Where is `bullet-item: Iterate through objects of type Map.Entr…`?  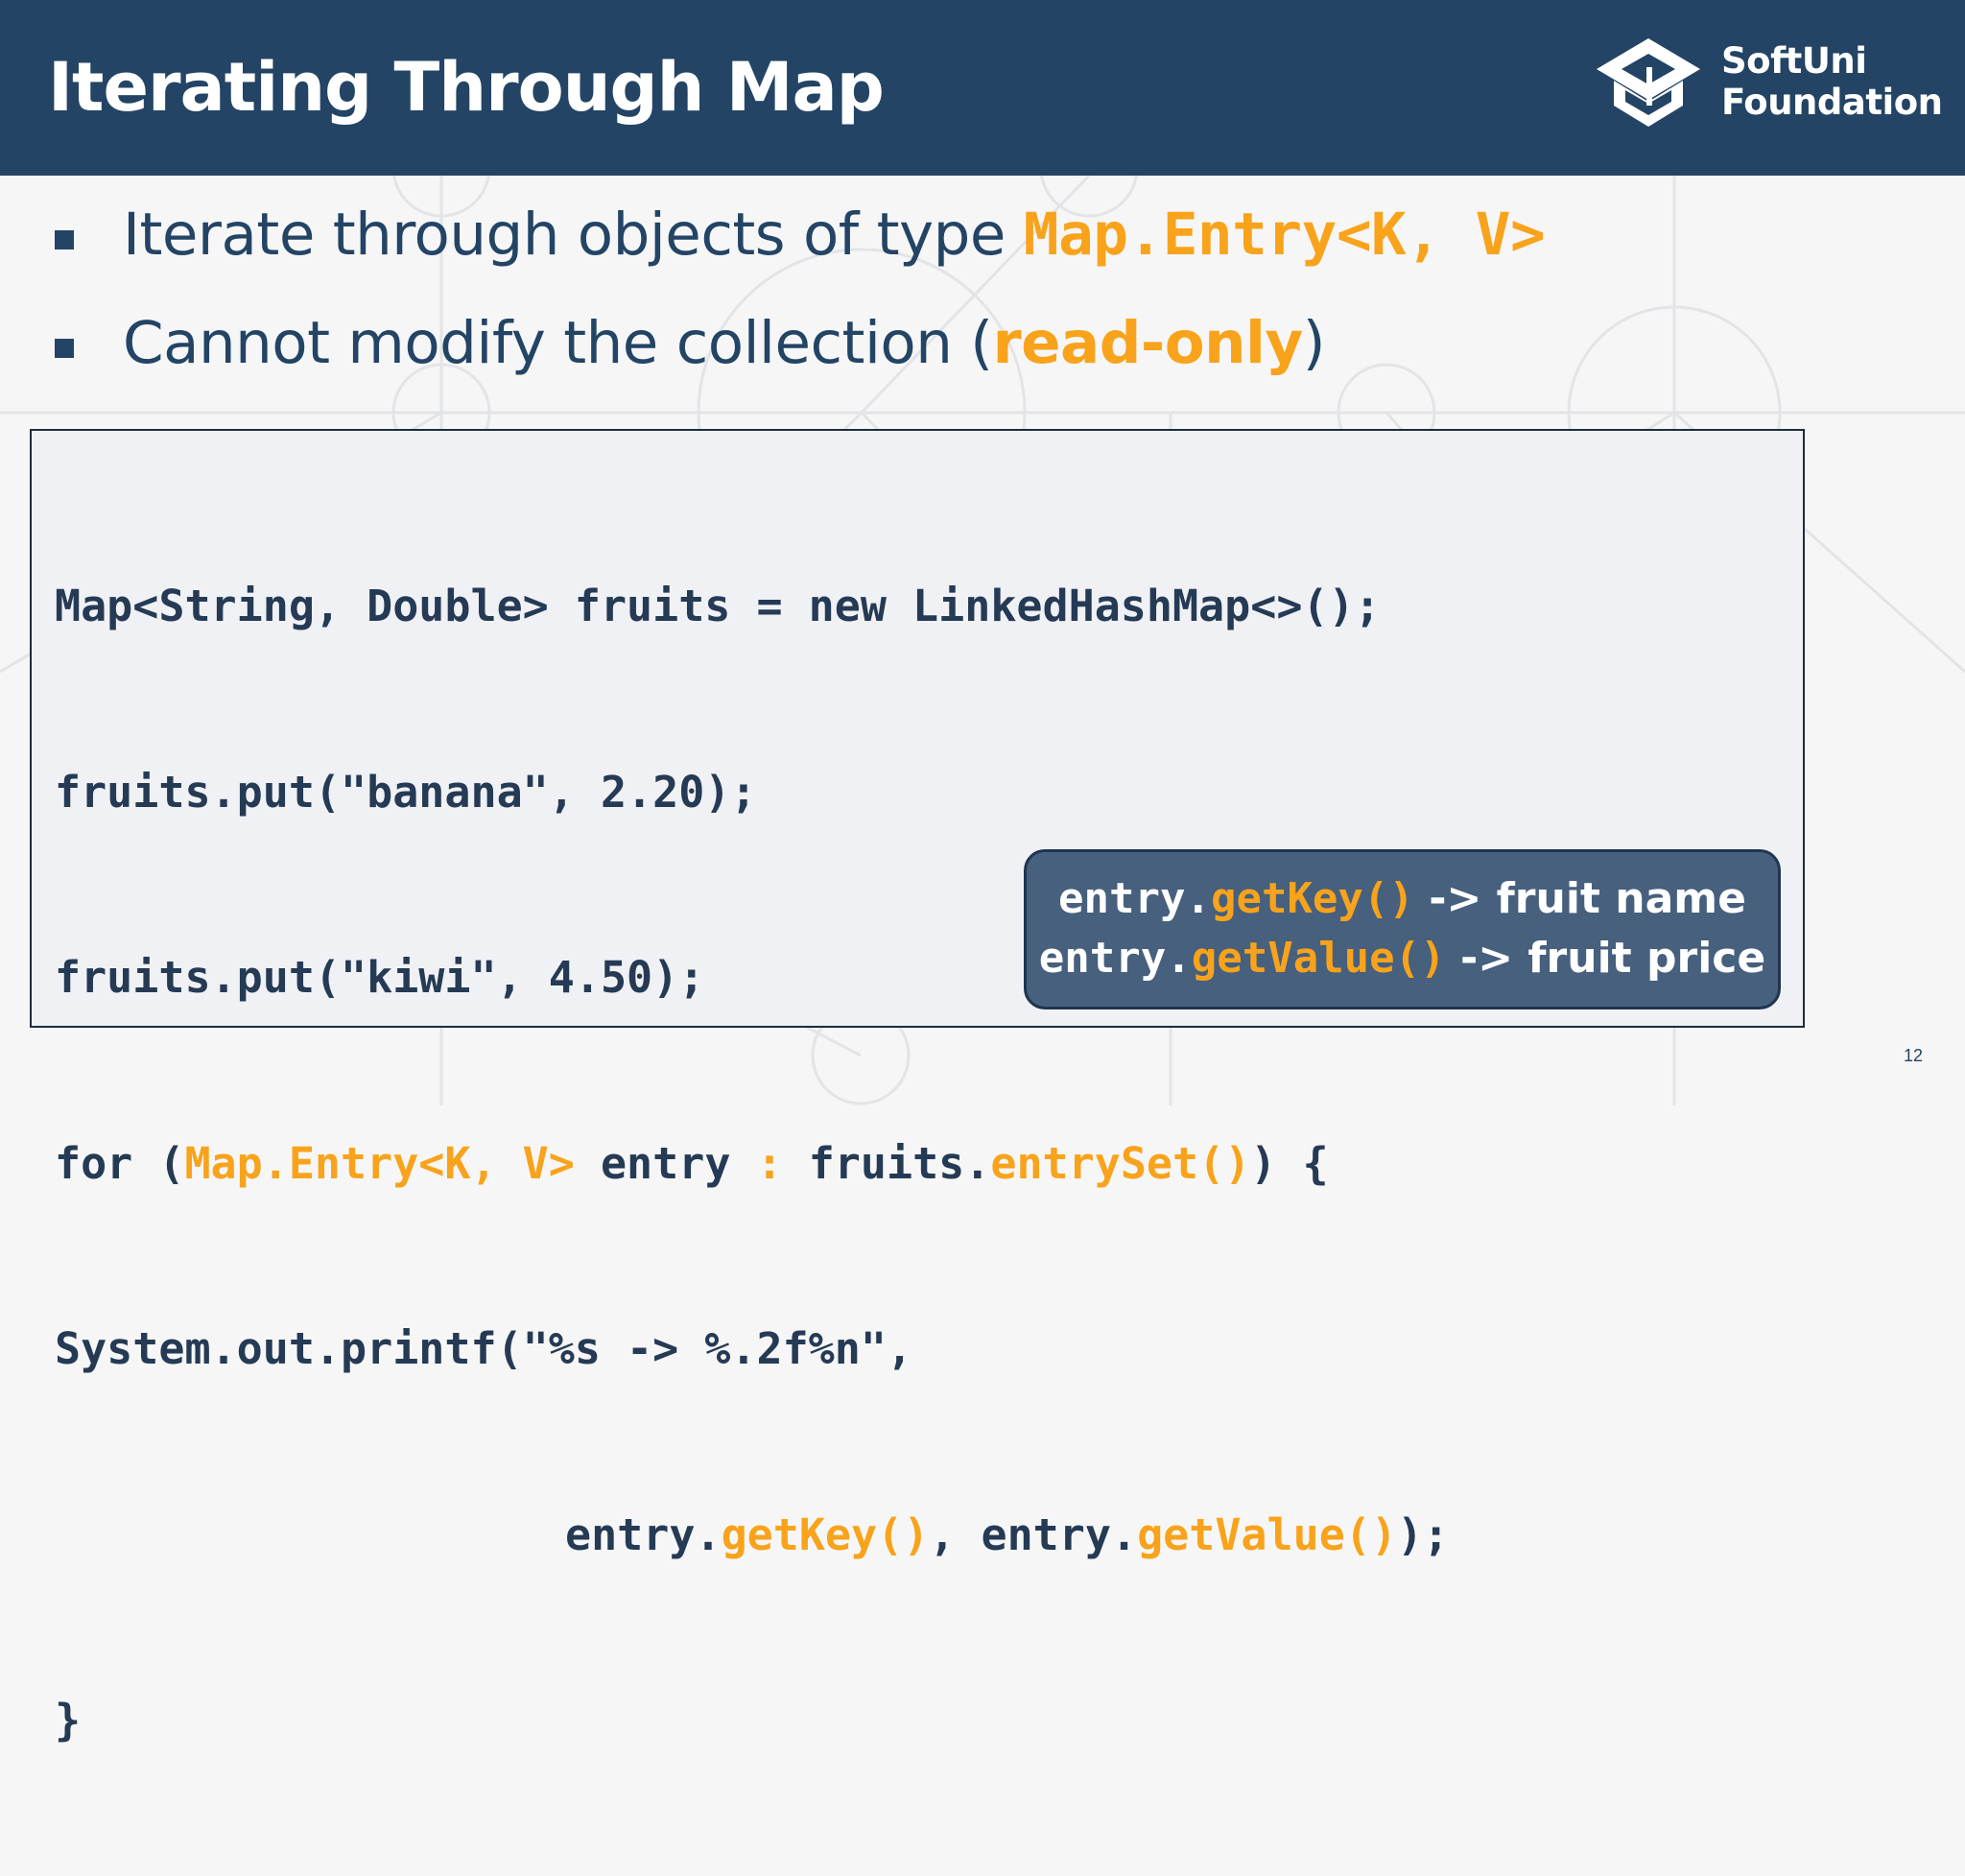
bullet-item: Iterate through objects of type Map.Entr… is located at coordinates (982, 235).